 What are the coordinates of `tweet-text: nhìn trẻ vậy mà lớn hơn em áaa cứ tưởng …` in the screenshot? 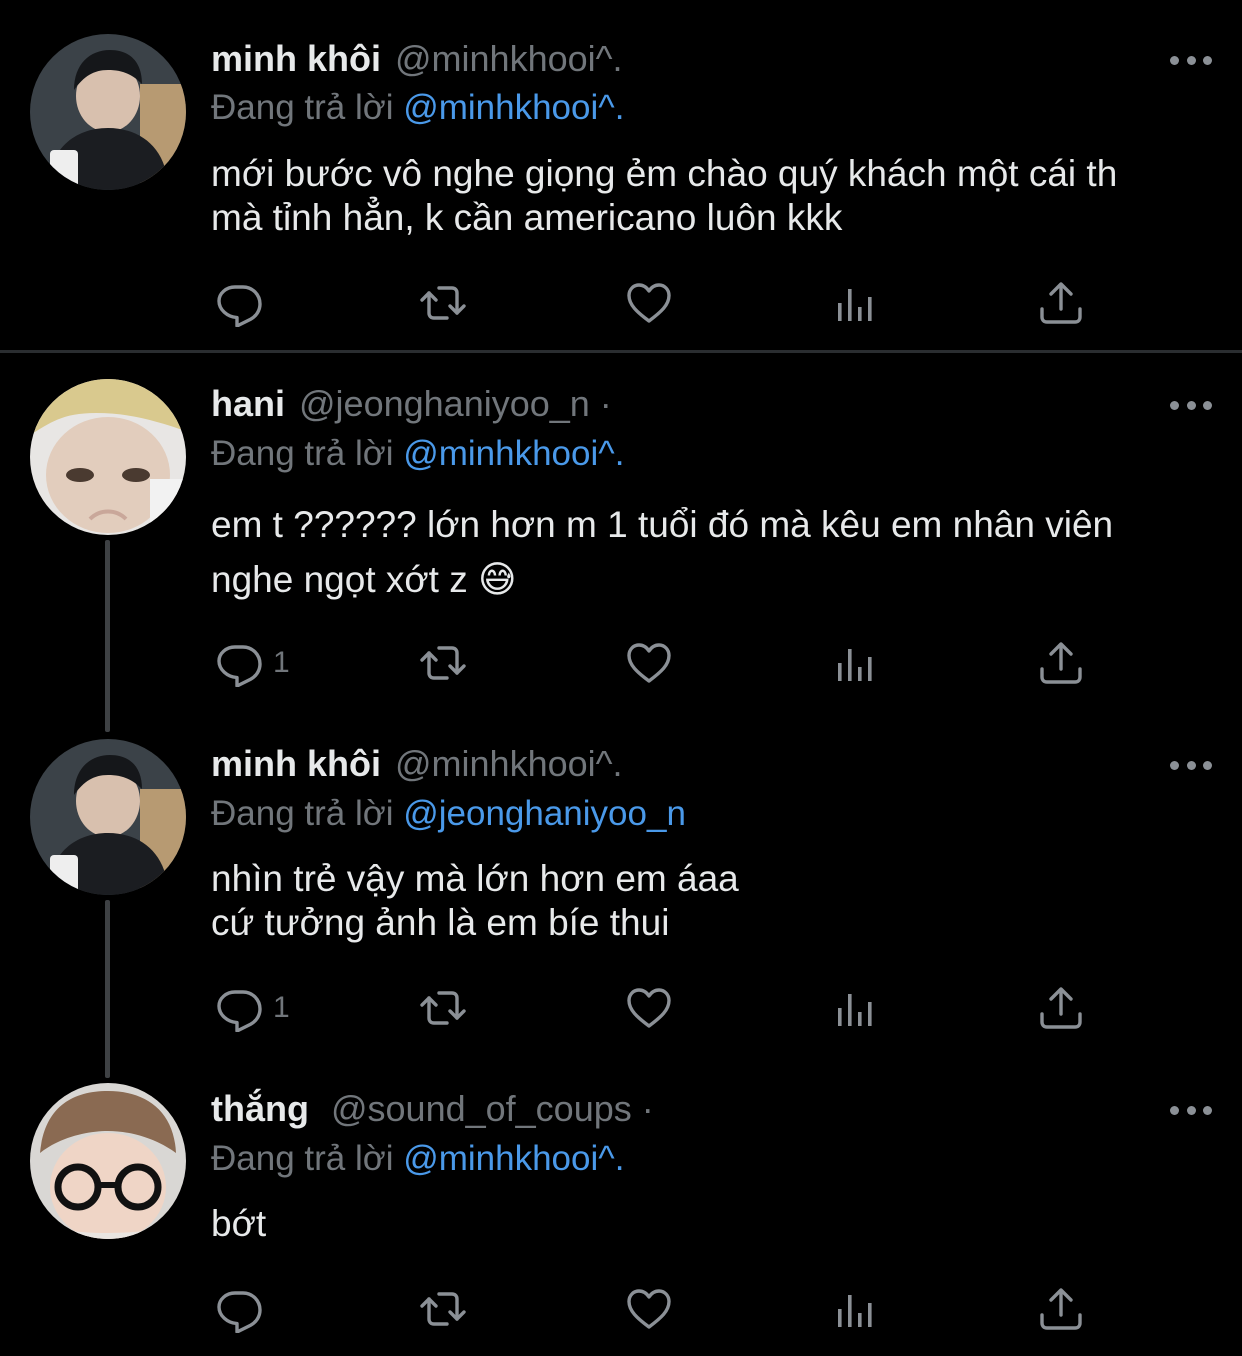 It's located at (711, 901).